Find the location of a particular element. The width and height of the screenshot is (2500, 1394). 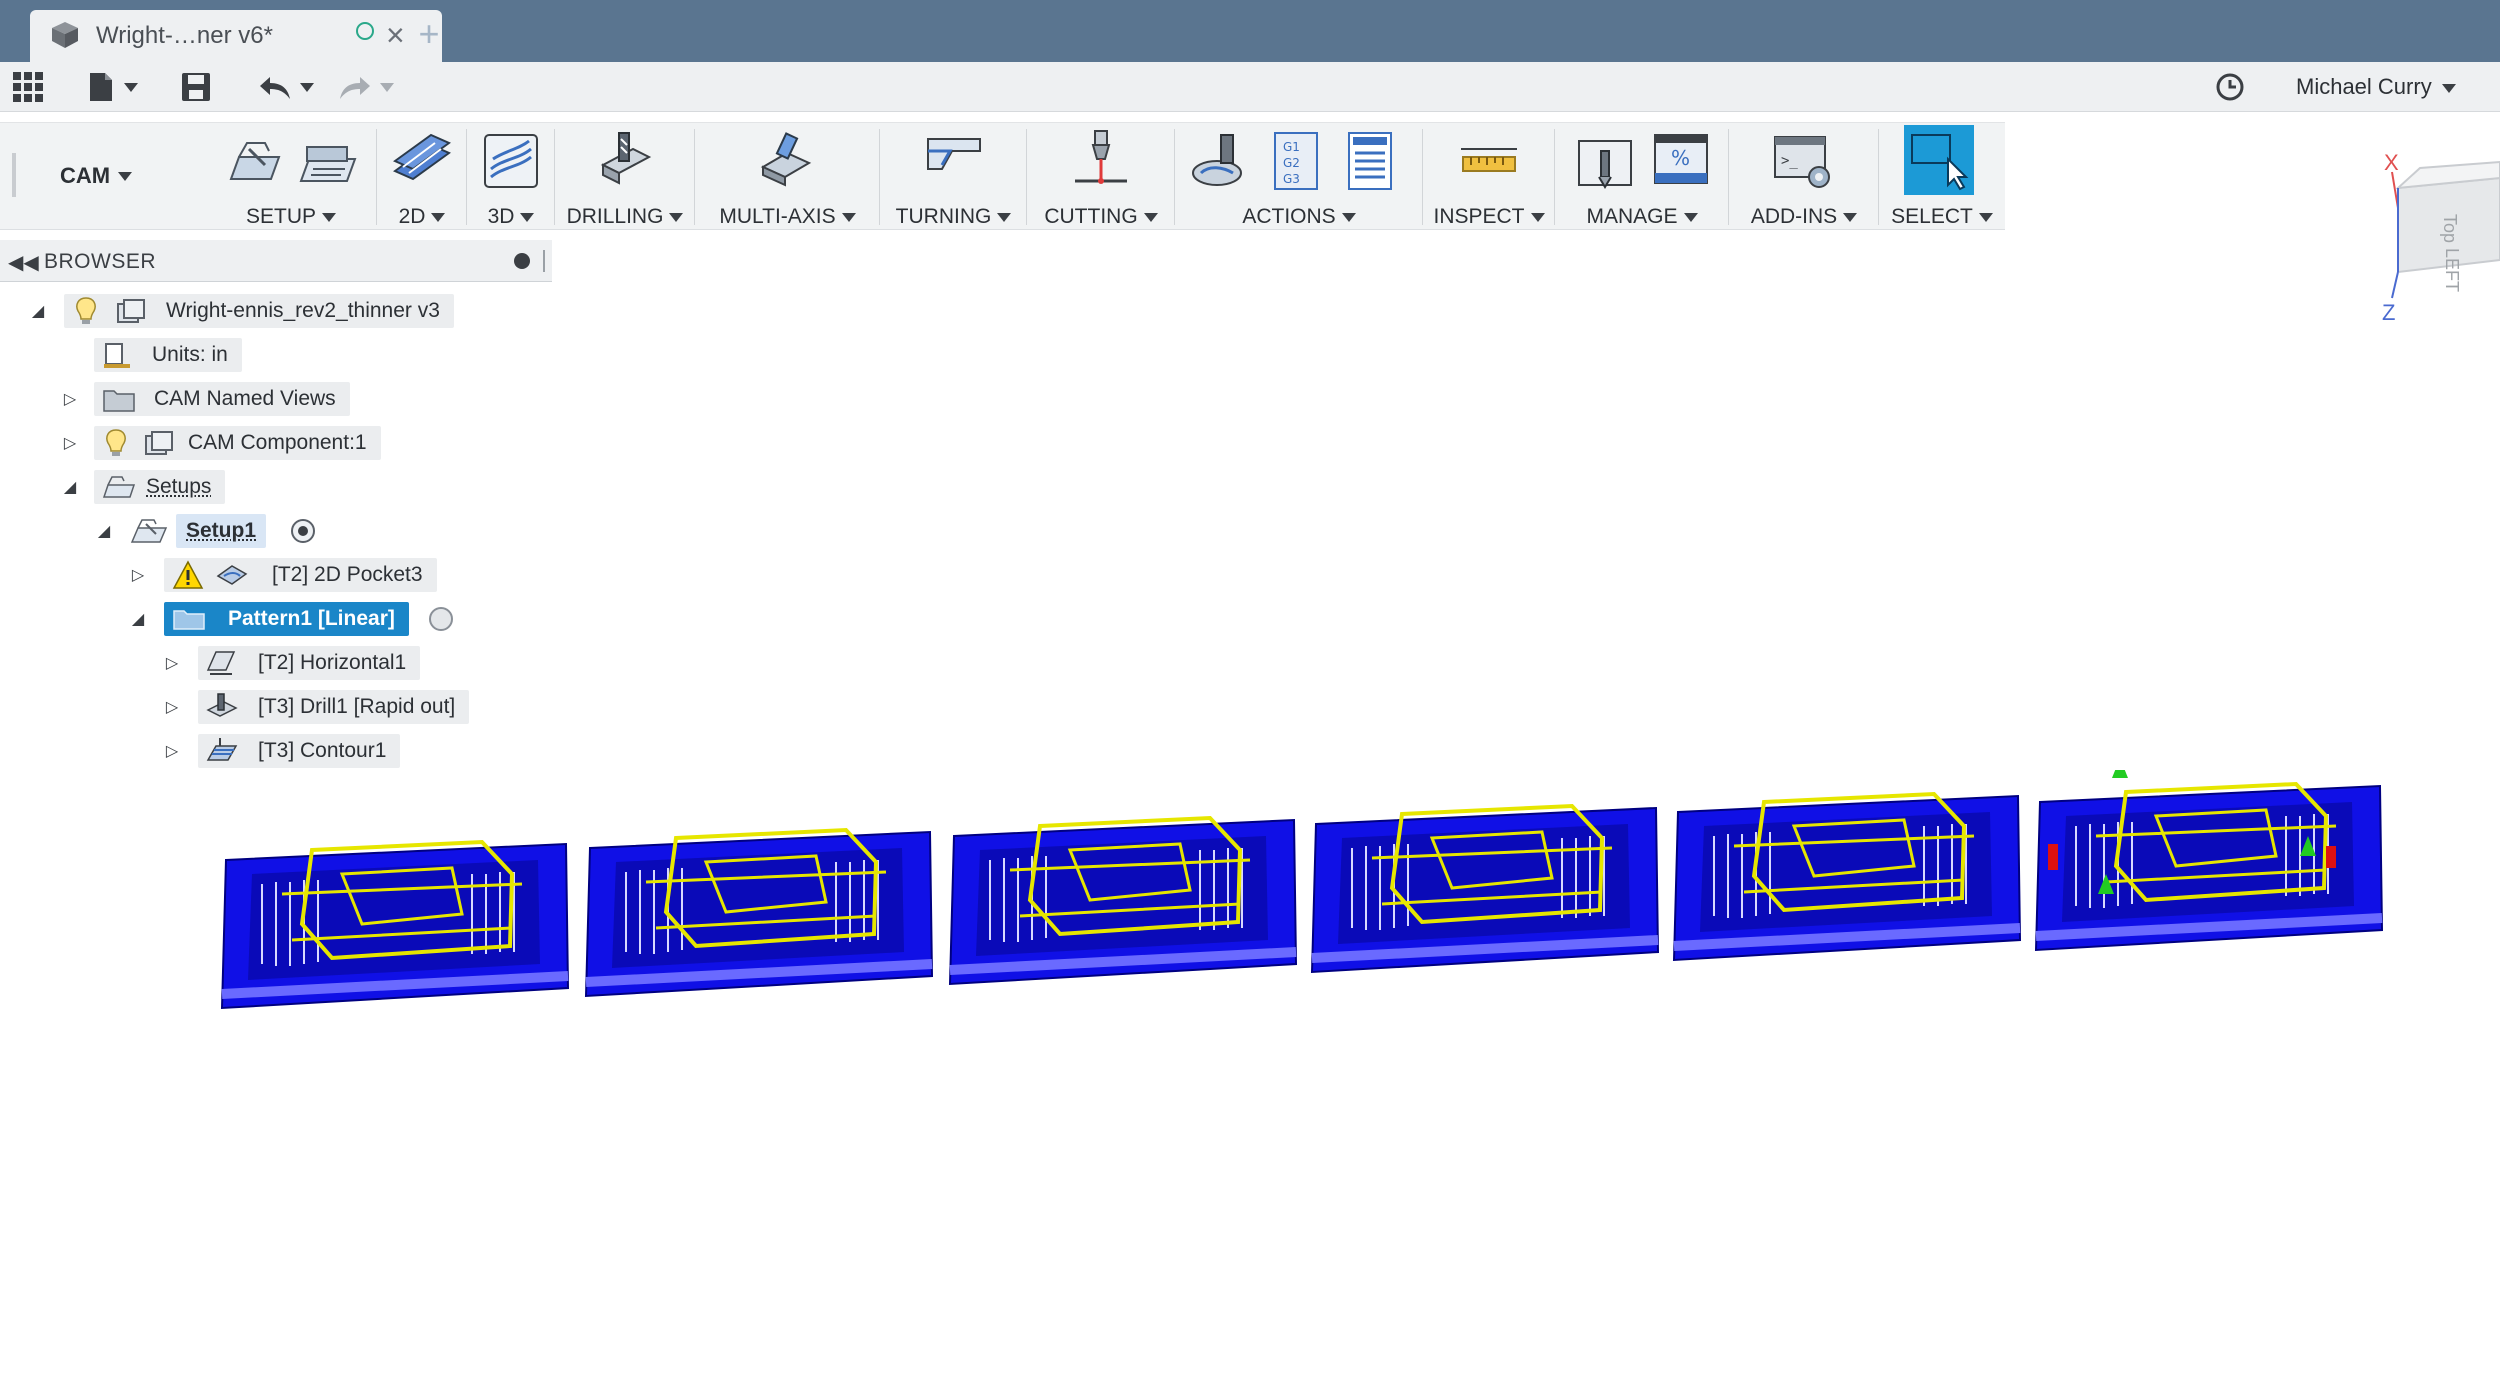

inactive-radio-icon is located at coordinates (441, 619).